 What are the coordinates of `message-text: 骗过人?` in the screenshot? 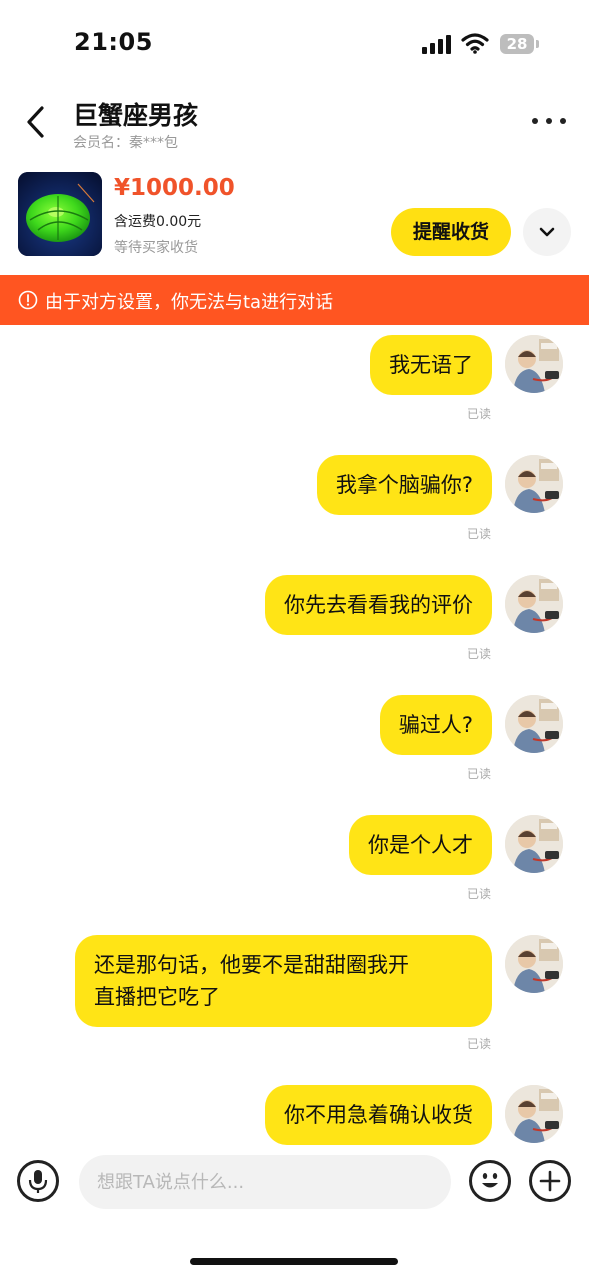 It's located at (435, 725).